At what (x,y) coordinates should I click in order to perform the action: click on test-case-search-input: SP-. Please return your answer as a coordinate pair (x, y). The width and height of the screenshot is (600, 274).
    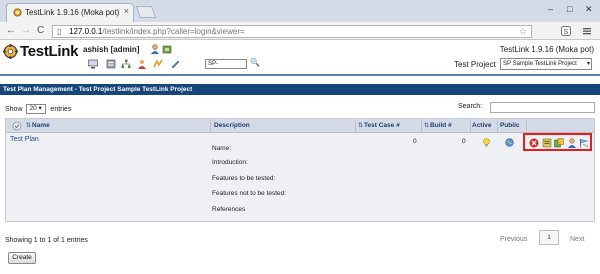
    Looking at the image, I should click on (226, 64).